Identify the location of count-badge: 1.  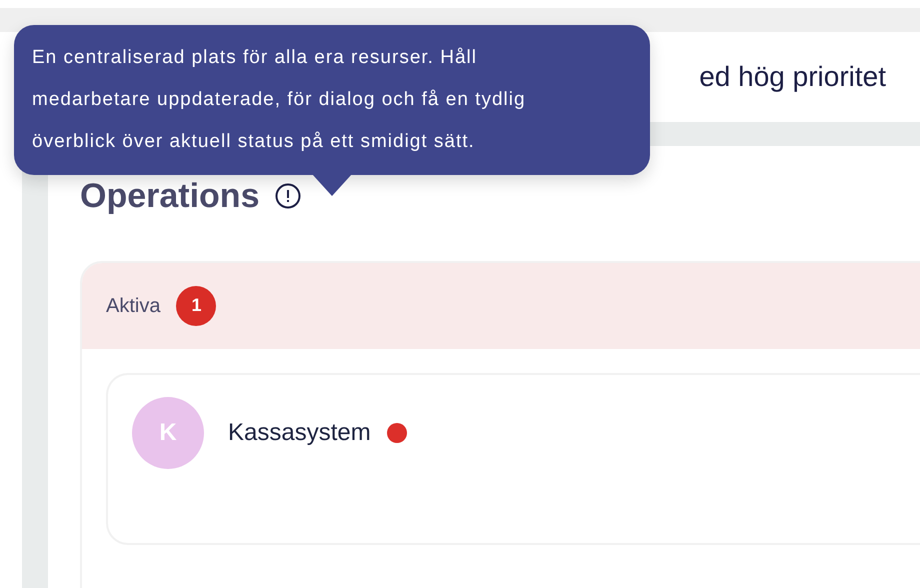
(196, 306).